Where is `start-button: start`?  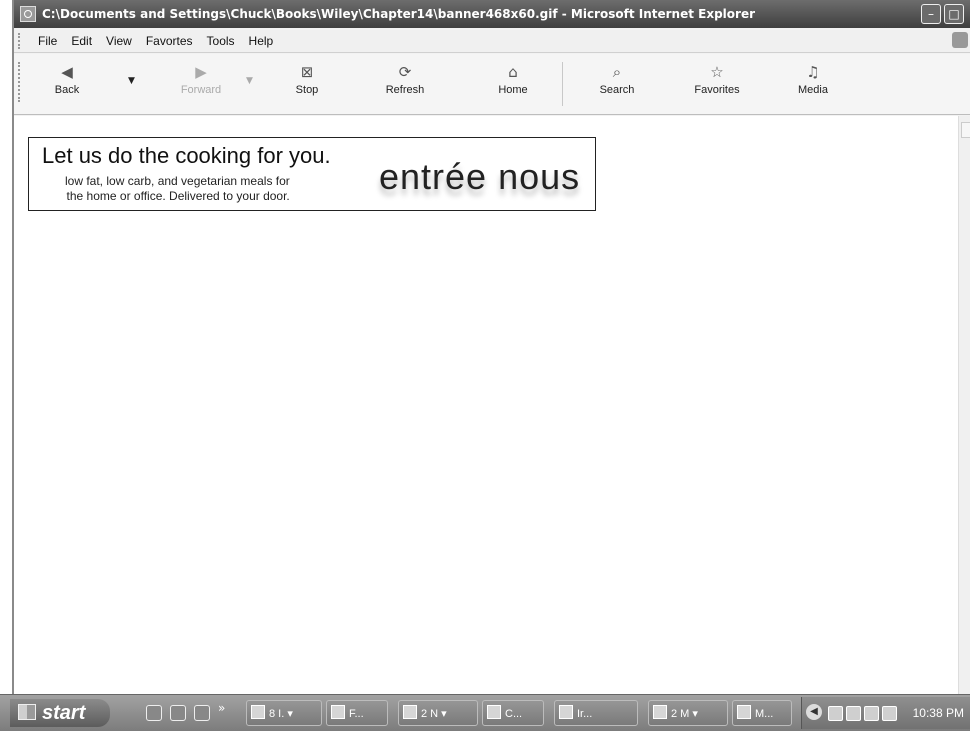 start-button: start is located at coordinates (60, 713).